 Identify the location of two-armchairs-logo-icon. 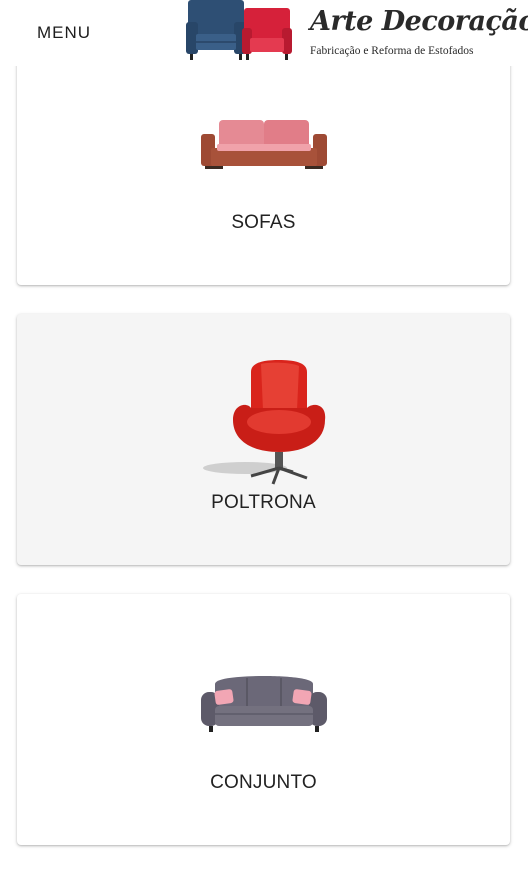
(239, 30).